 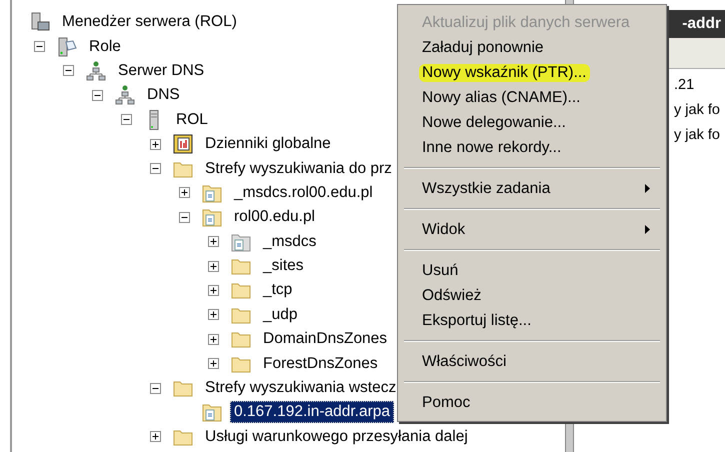 I want to click on menu-item: Wszystkie zadania, so click(x=532, y=188).